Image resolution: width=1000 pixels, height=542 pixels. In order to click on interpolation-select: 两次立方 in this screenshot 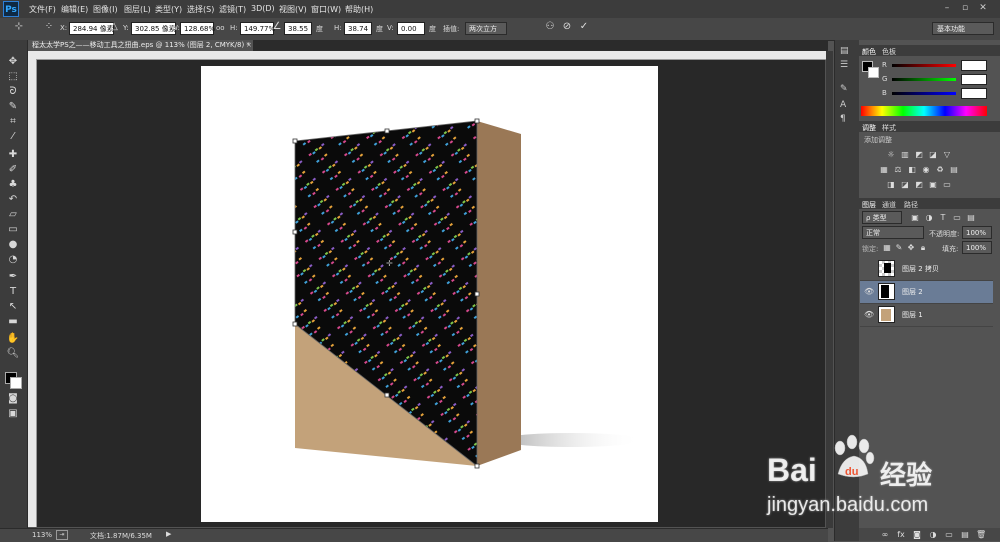, I will do `click(486, 28)`.